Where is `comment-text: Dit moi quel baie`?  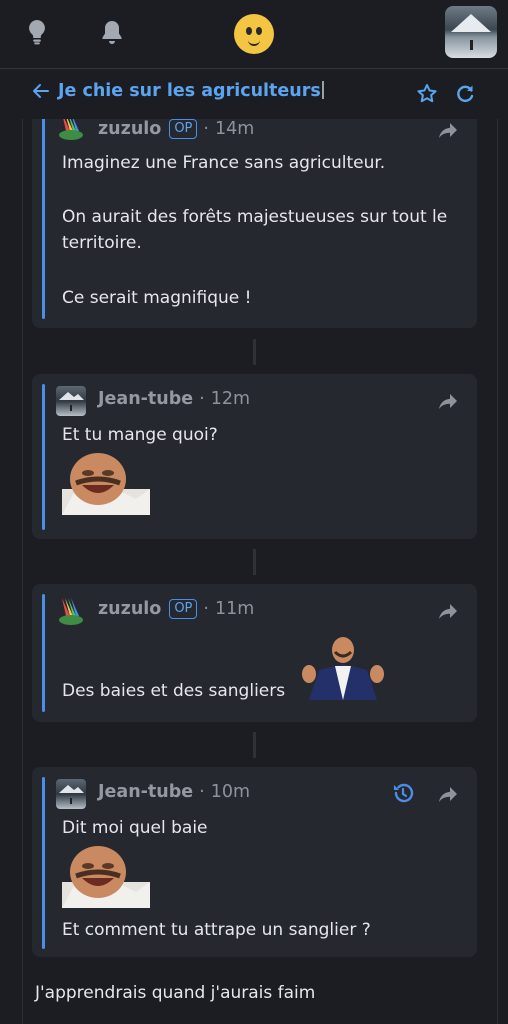
comment-text: Dit moi quel baie is located at coordinates (135, 828).